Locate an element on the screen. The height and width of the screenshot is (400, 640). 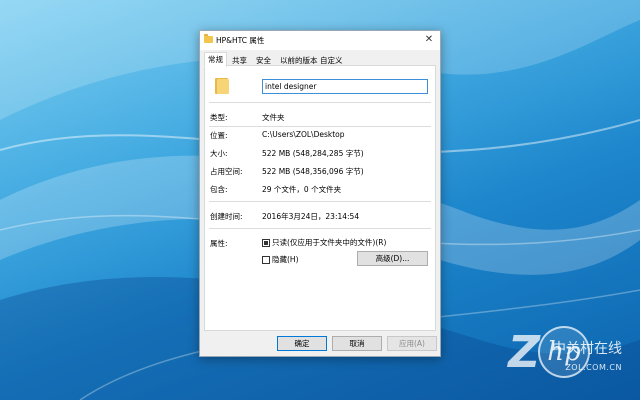
hidden-checkbox: 隐藏(H) is located at coordinates (280, 259).